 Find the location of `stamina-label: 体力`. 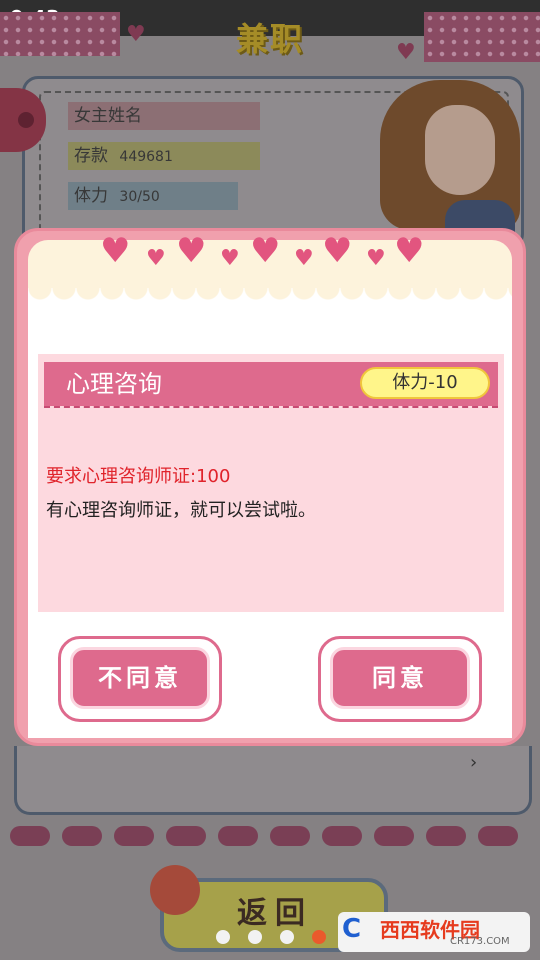

stamina-label: 体力 is located at coordinates (91, 196).